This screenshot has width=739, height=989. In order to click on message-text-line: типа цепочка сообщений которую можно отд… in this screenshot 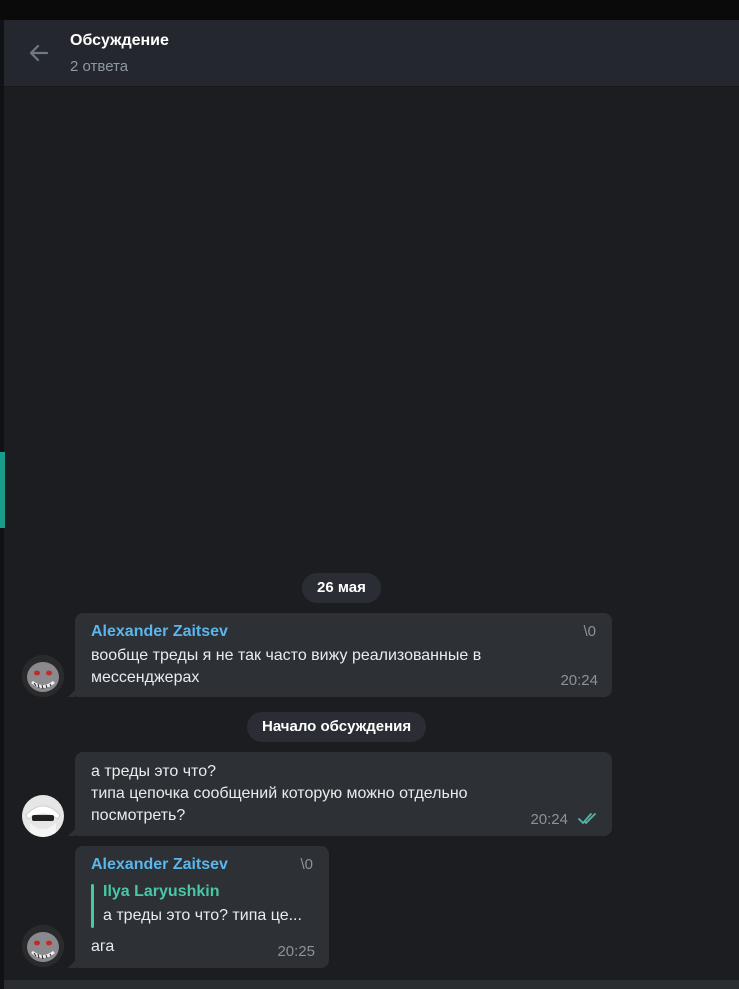, I will do `click(279, 793)`.